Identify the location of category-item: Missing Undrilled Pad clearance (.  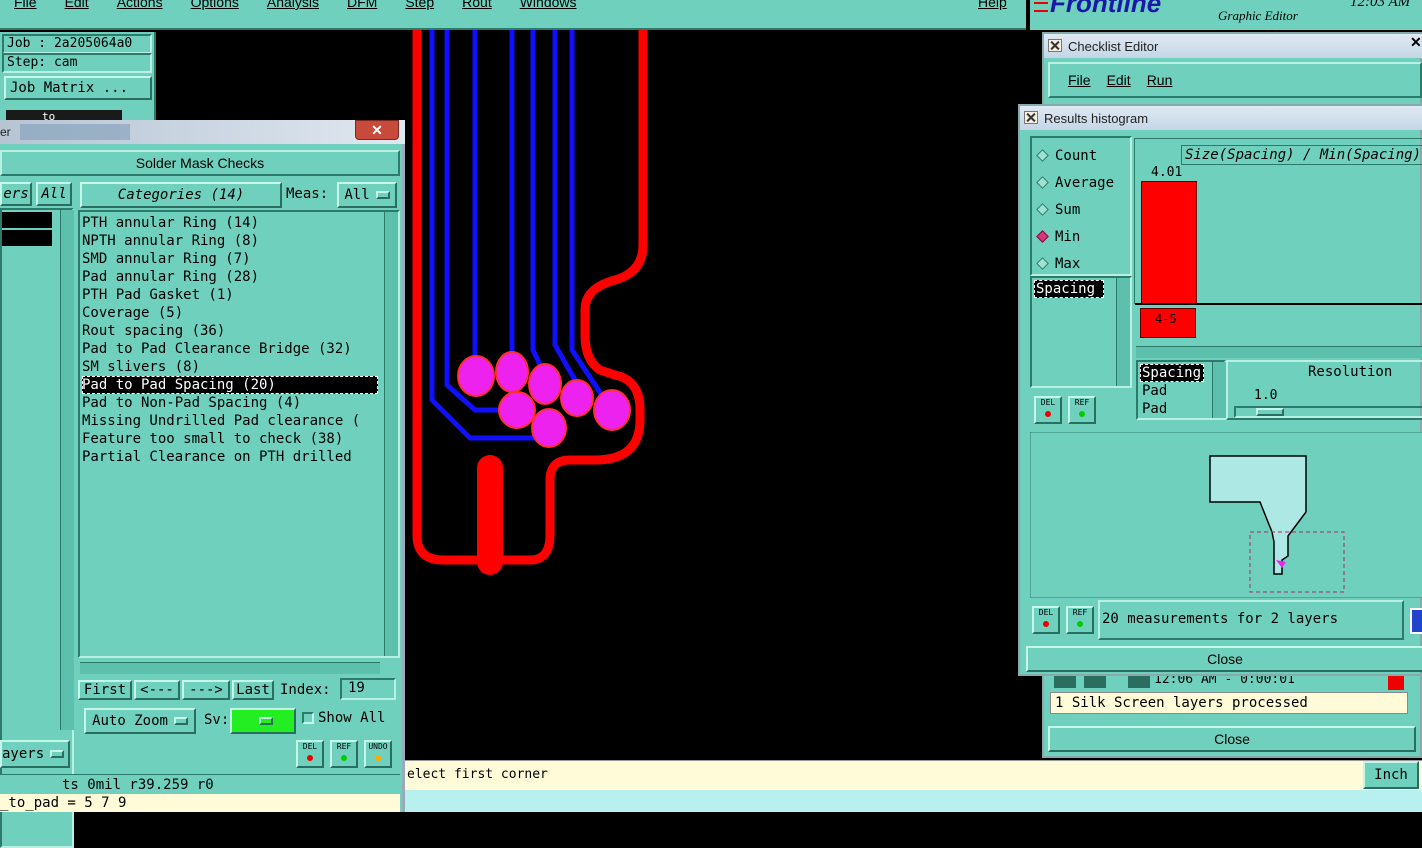
(230, 421).